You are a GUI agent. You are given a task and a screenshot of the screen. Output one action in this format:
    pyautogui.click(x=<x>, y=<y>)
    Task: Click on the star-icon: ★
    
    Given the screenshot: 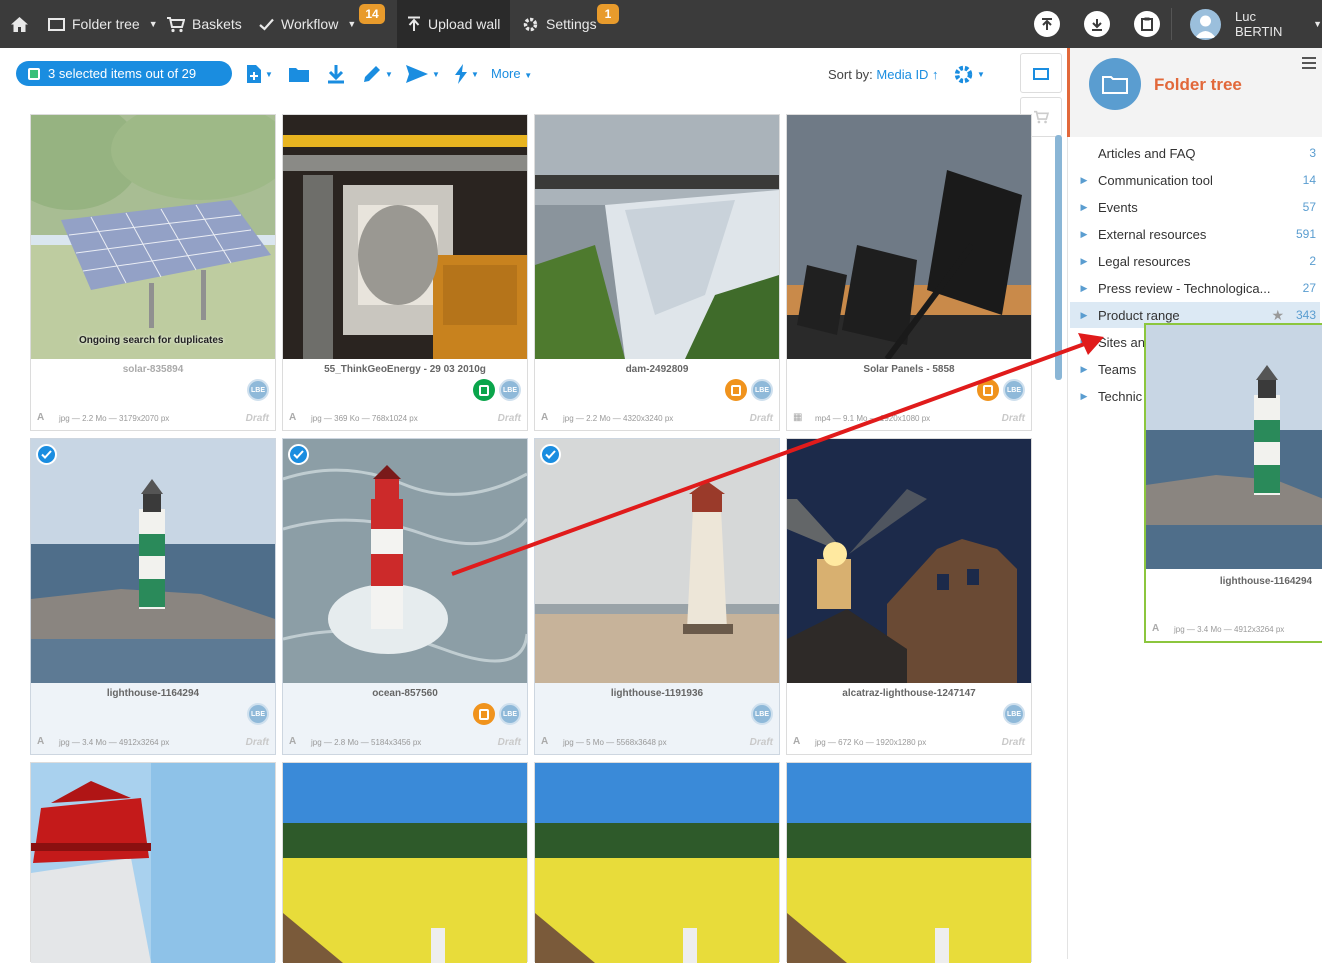 What is the action you would take?
    pyautogui.click(x=1277, y=315)
    